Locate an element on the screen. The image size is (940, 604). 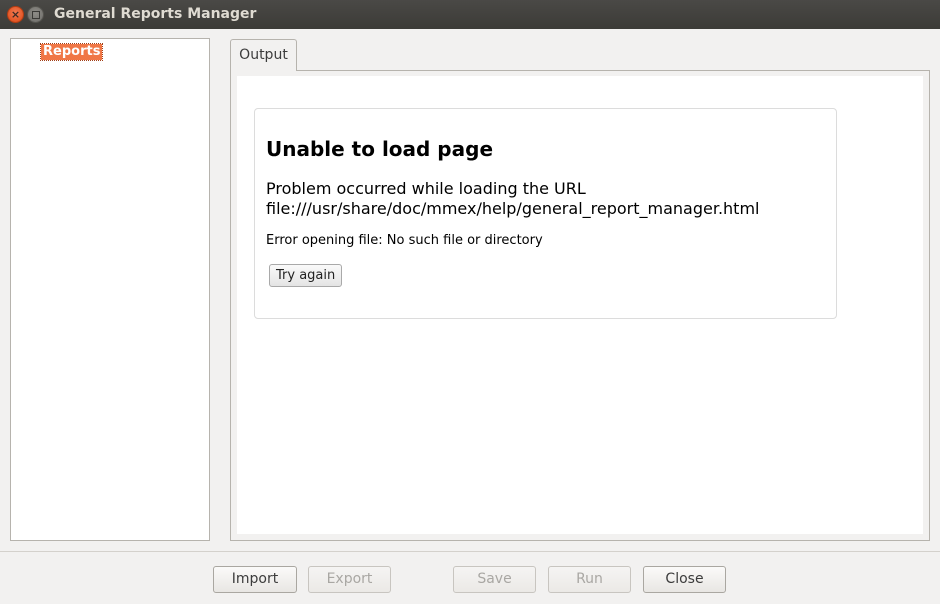
save-button: Save is located at coordinates (494, 579).